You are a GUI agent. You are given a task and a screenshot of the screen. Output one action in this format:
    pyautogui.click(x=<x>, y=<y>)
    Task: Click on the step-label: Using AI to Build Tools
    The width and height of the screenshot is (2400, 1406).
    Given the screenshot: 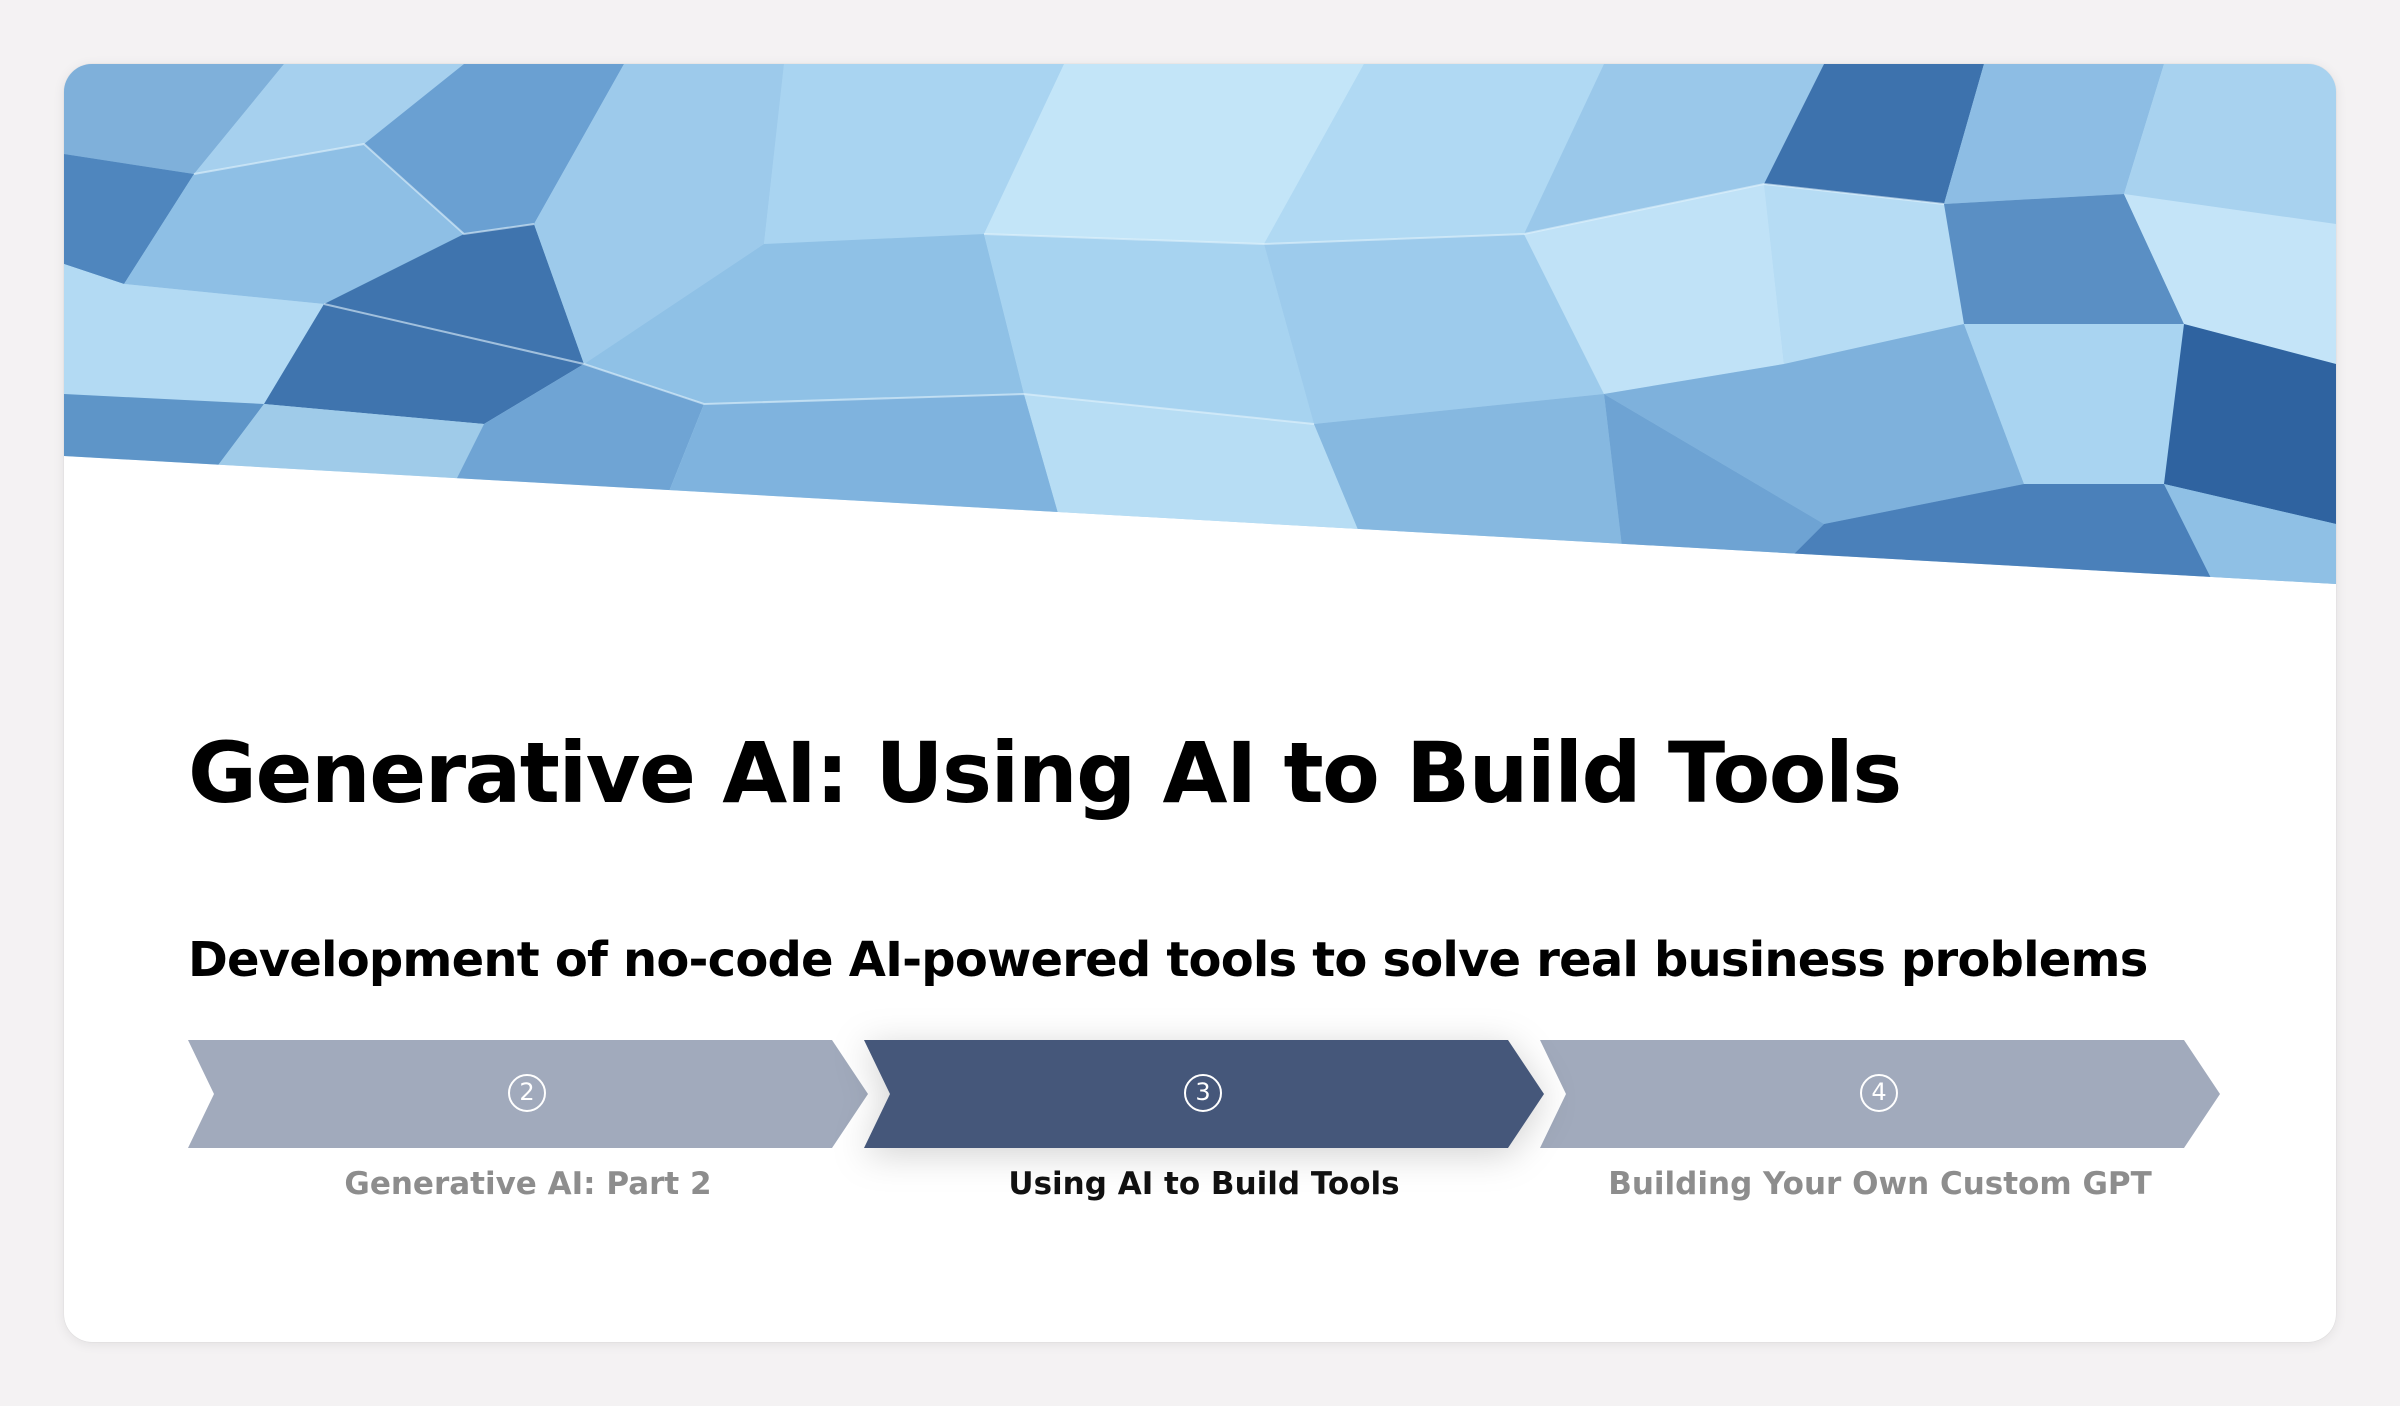 What is the action you would take?
    pyautogui.click(x=1204, y=1184)
    